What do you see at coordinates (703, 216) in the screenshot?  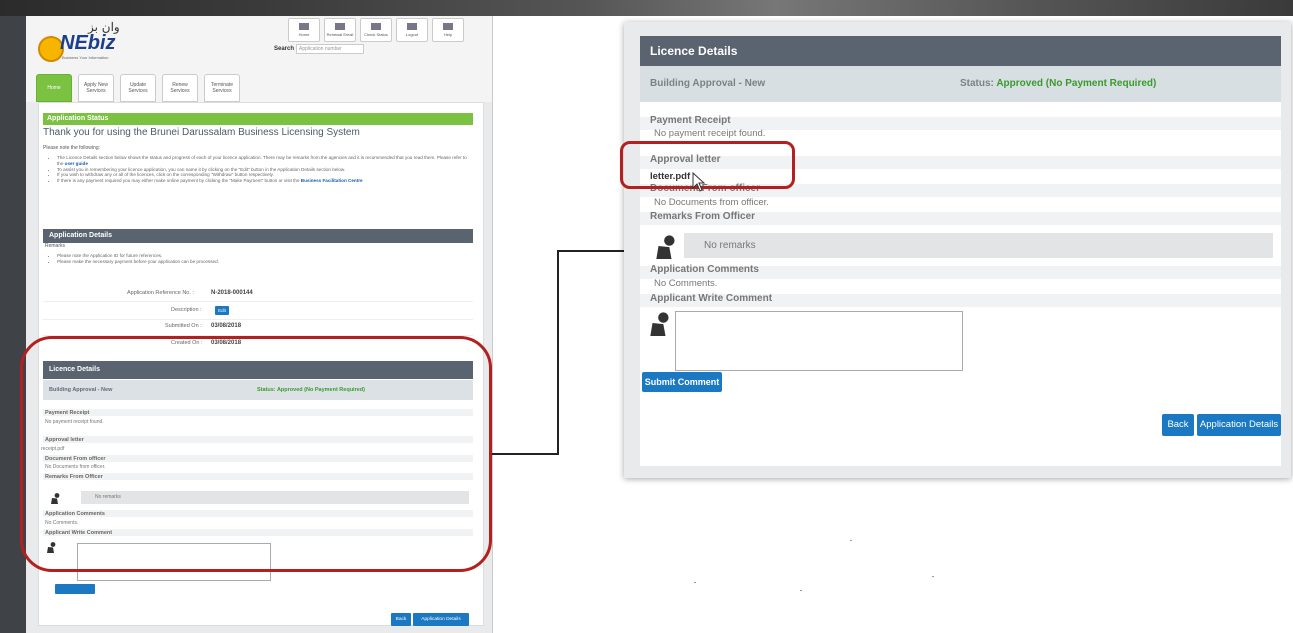 I see `remarks-officer-title: Remarks From Officer` at bounding box center [703, 216].